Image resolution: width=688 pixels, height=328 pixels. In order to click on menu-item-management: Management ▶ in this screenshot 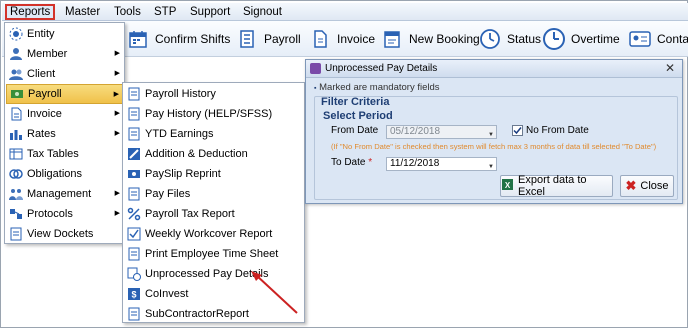, I will do `click(65, 194)`.